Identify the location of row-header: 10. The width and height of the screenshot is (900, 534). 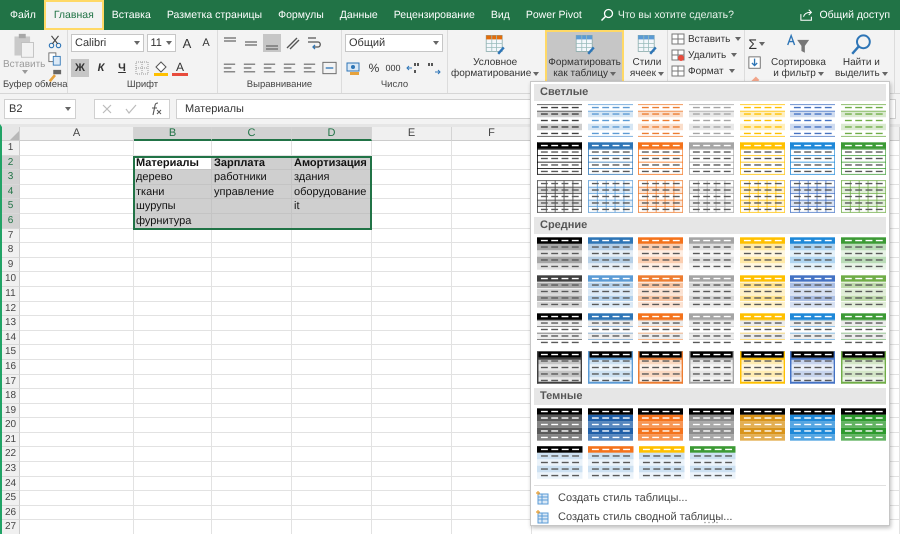
(11, 279).